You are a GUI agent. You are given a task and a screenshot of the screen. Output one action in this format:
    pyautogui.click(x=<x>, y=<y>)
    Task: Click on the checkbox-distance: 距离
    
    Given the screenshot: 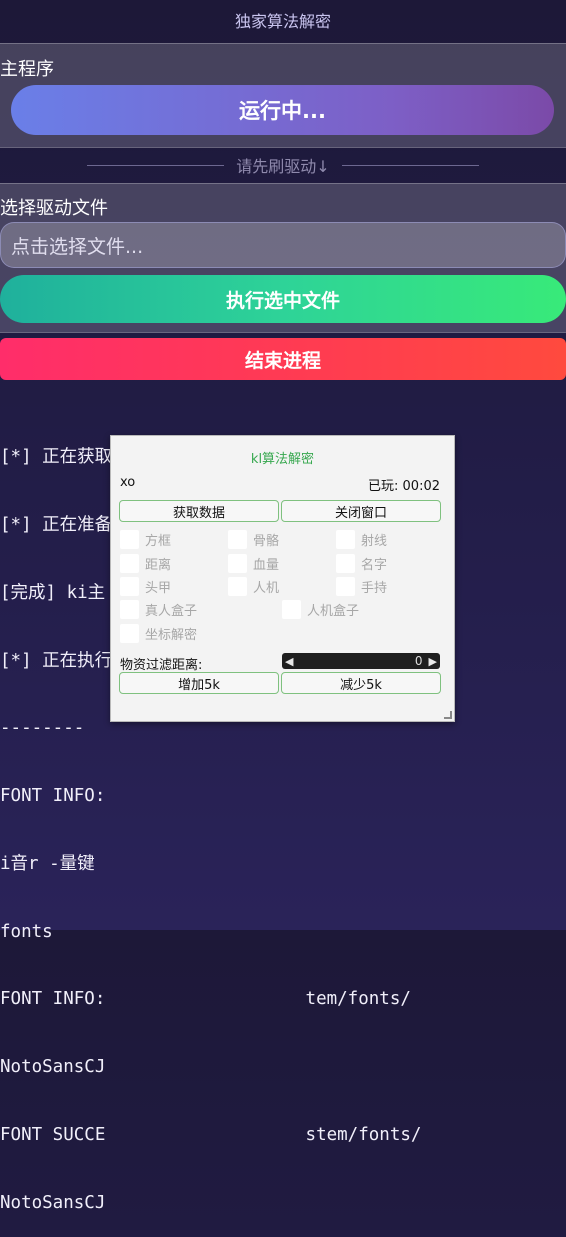 What is the action you would take?
    pyautogui.click(x=145, y=563)
    